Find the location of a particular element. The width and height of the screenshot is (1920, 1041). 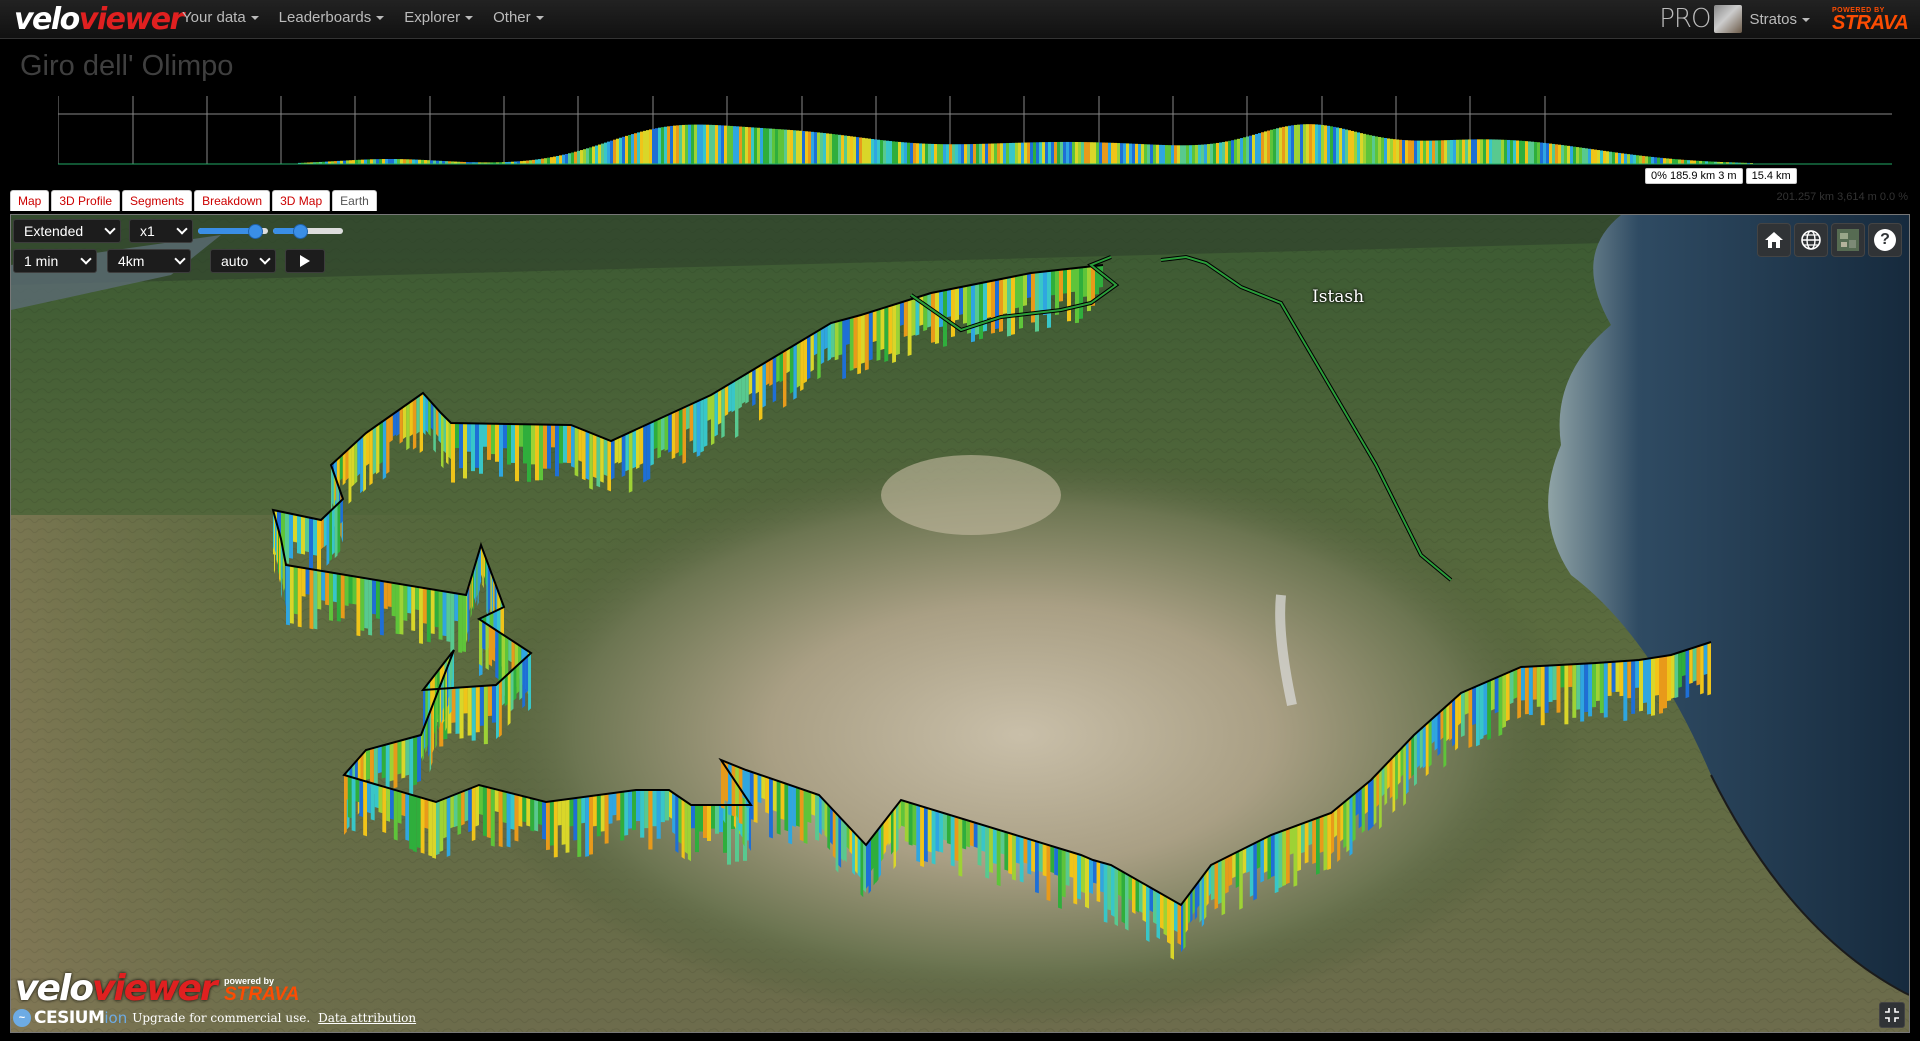

user-menu: Stratos is located at coordinates (1779, 19).